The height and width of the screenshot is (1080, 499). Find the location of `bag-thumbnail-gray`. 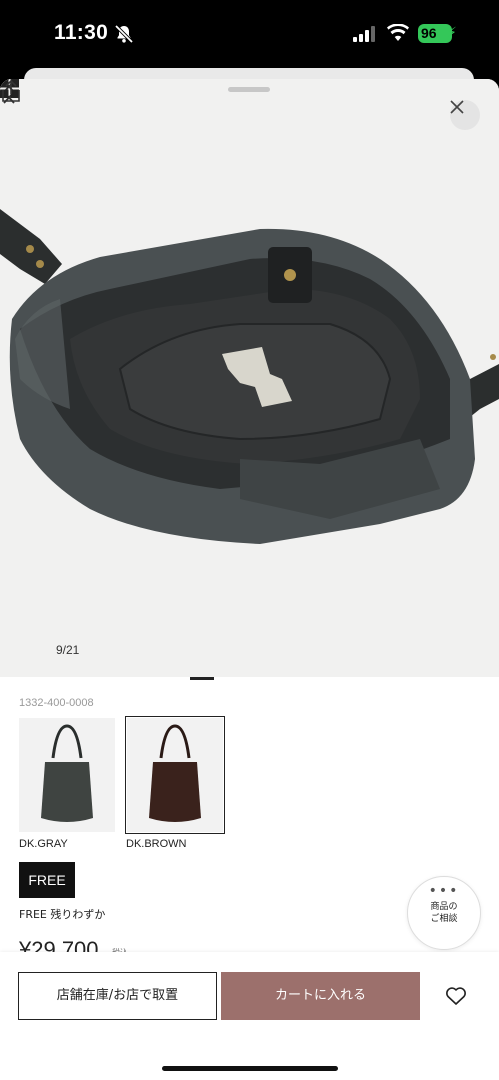

bag-thumbnail-gray is located at coordinates (67, 775).